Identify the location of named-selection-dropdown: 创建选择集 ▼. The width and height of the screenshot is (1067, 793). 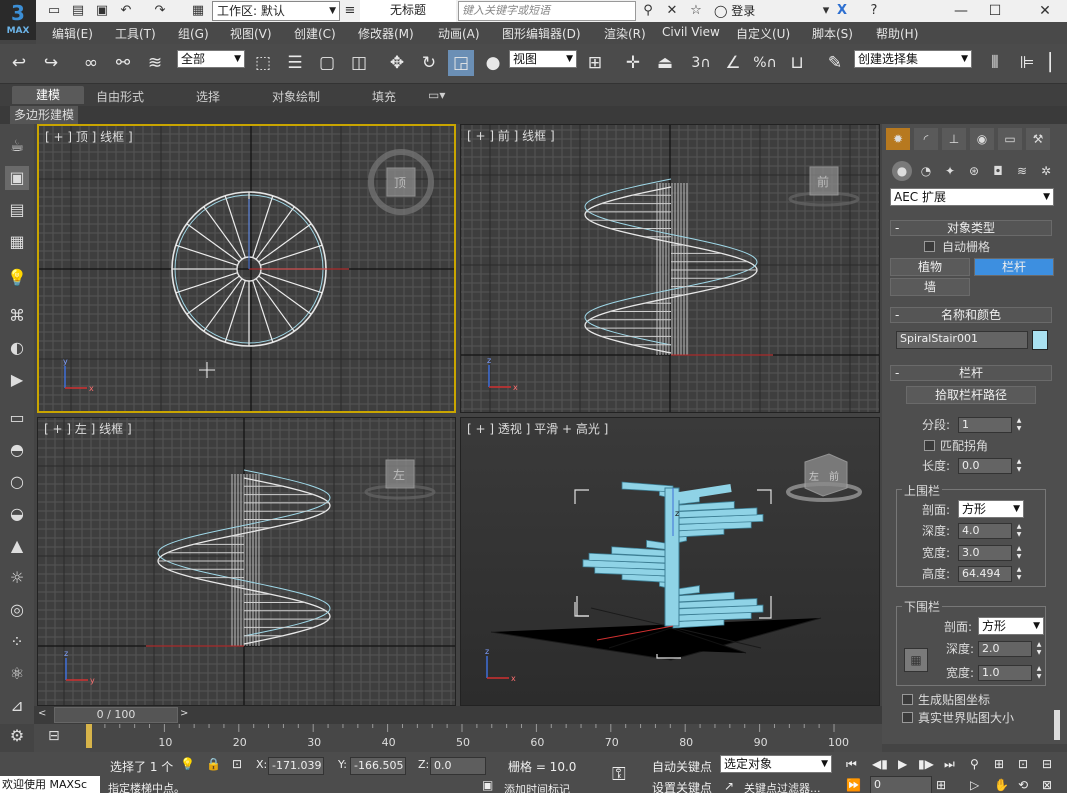
(913, 59).